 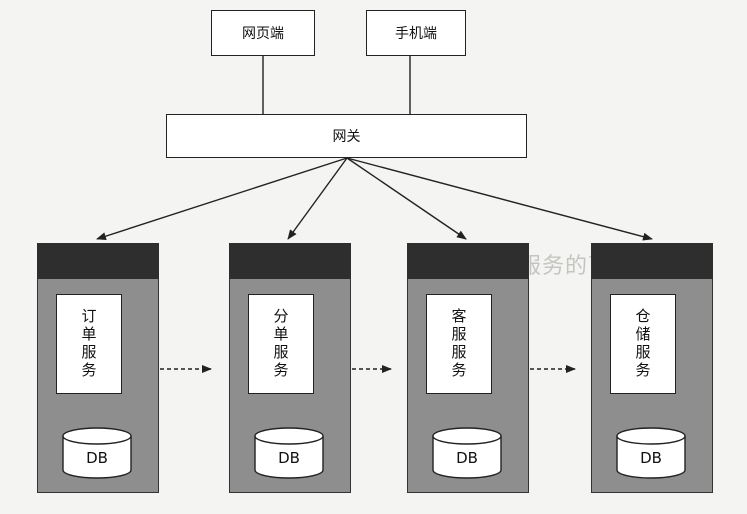 What do you see at coordinates (97, 458) in the screenshot?
I see `order-db-label: DB` at bounding box center [97, 458].